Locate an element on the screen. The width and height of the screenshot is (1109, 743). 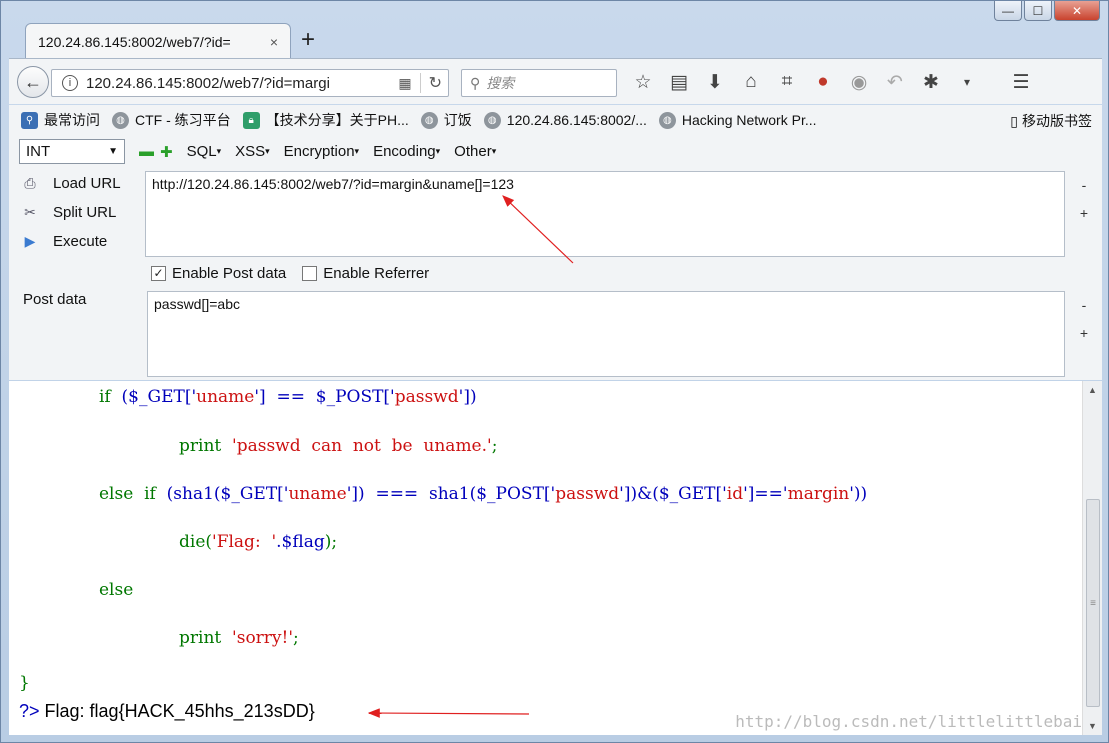
lock-site-icon: 🔒︎ is located at coordinates (251, 120).